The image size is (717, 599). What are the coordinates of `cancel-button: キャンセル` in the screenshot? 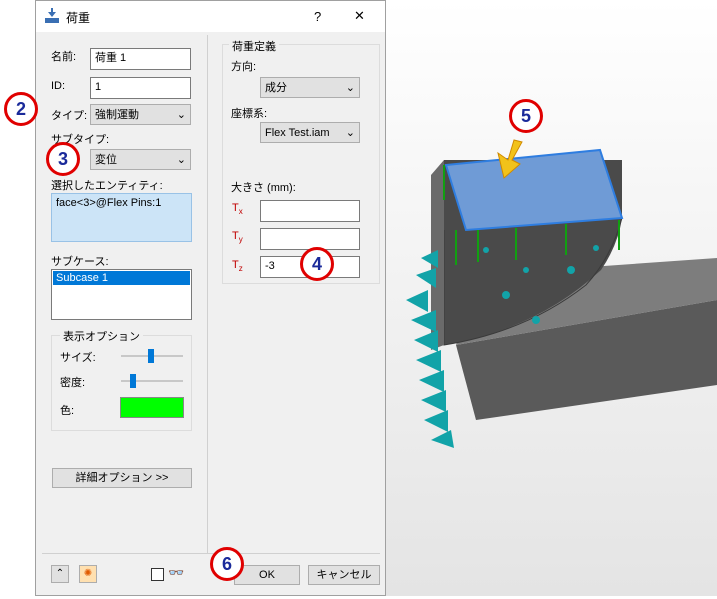 It's located at (344, 575).